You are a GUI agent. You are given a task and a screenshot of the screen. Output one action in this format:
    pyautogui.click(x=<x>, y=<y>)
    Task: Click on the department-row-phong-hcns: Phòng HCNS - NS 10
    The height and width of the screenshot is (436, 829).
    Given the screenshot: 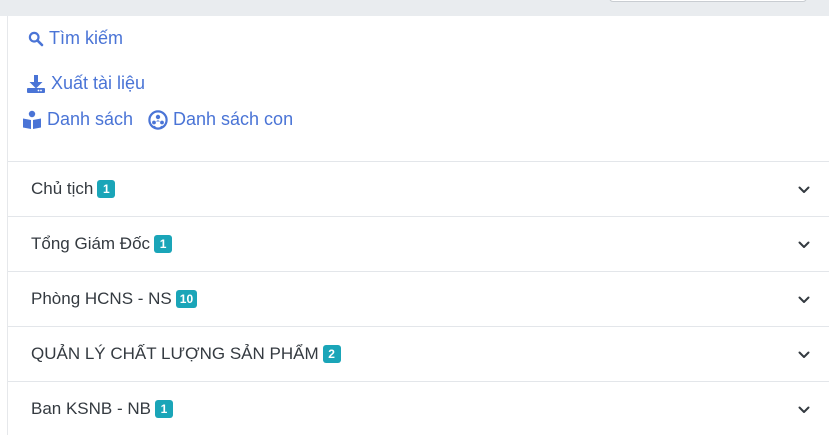 What is the action you would take?
    pyautogui.click(x=418, y=298)
    